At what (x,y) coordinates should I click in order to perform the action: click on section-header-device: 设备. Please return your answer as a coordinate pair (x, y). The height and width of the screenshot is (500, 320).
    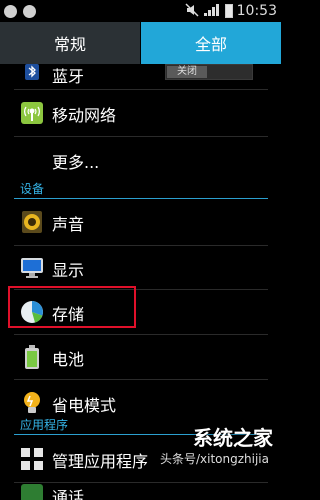
    Looking at the image, I should click on (140, 190).